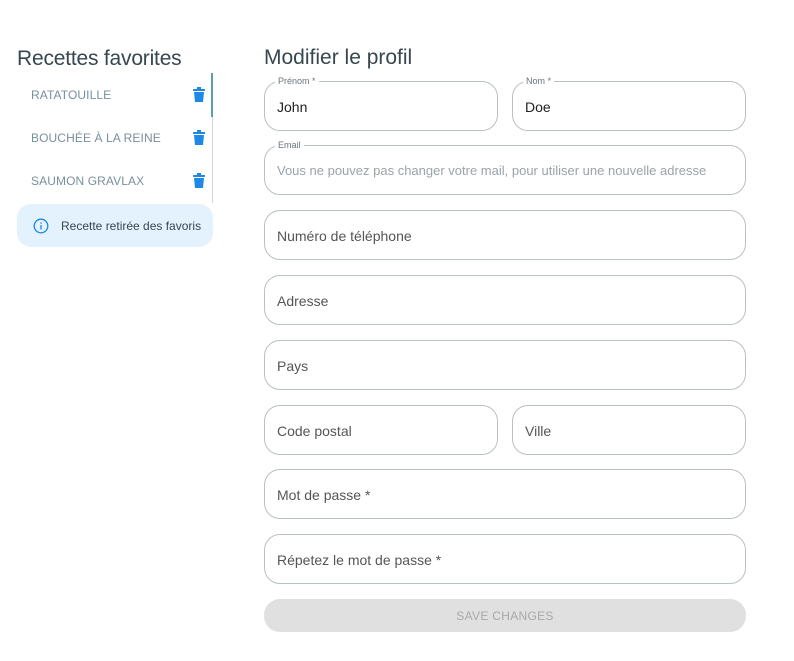 The height and width of the screenshot is (661, 794). Describe the element at coordinates (96, 137) in the screenshot. I see `favorite-item-label: BOUCHÉE À LA REINE` at that location.